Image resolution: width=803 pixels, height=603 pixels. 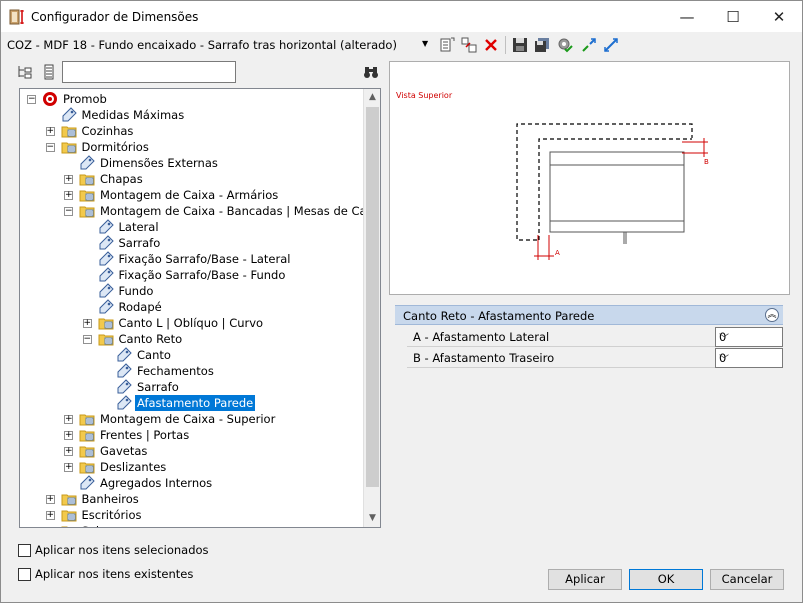 What do you see at coordinates (666, 579) in the screenshot?
I see `ok-button: OK` at bounding box center [666, 579].